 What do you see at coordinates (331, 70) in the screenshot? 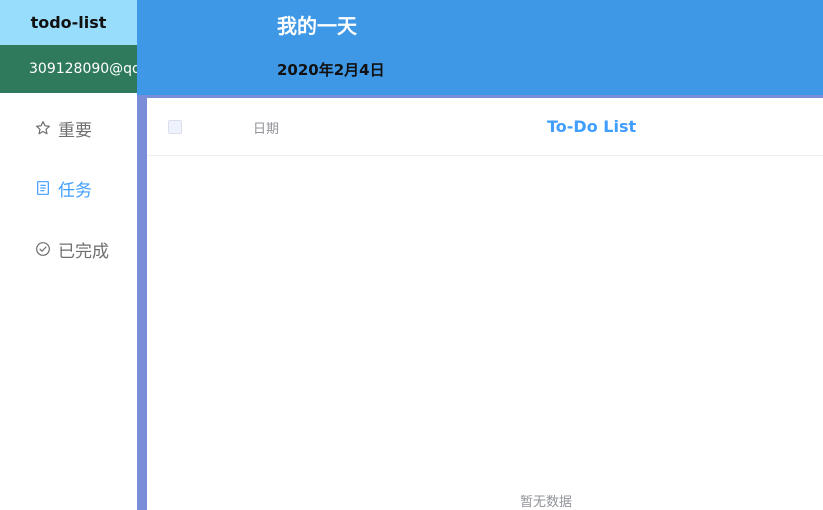
I see `current-date: 2020年2月4日` at bounding box center [331, 70].